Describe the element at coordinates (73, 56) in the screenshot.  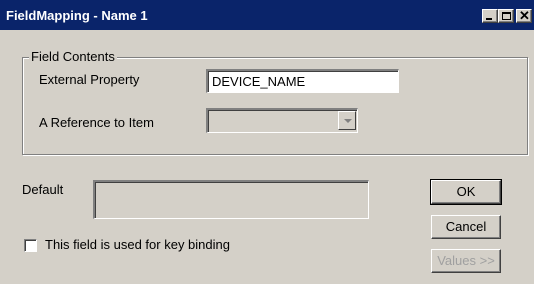
I see `field-contents-group-label: Field Contents` at that location.